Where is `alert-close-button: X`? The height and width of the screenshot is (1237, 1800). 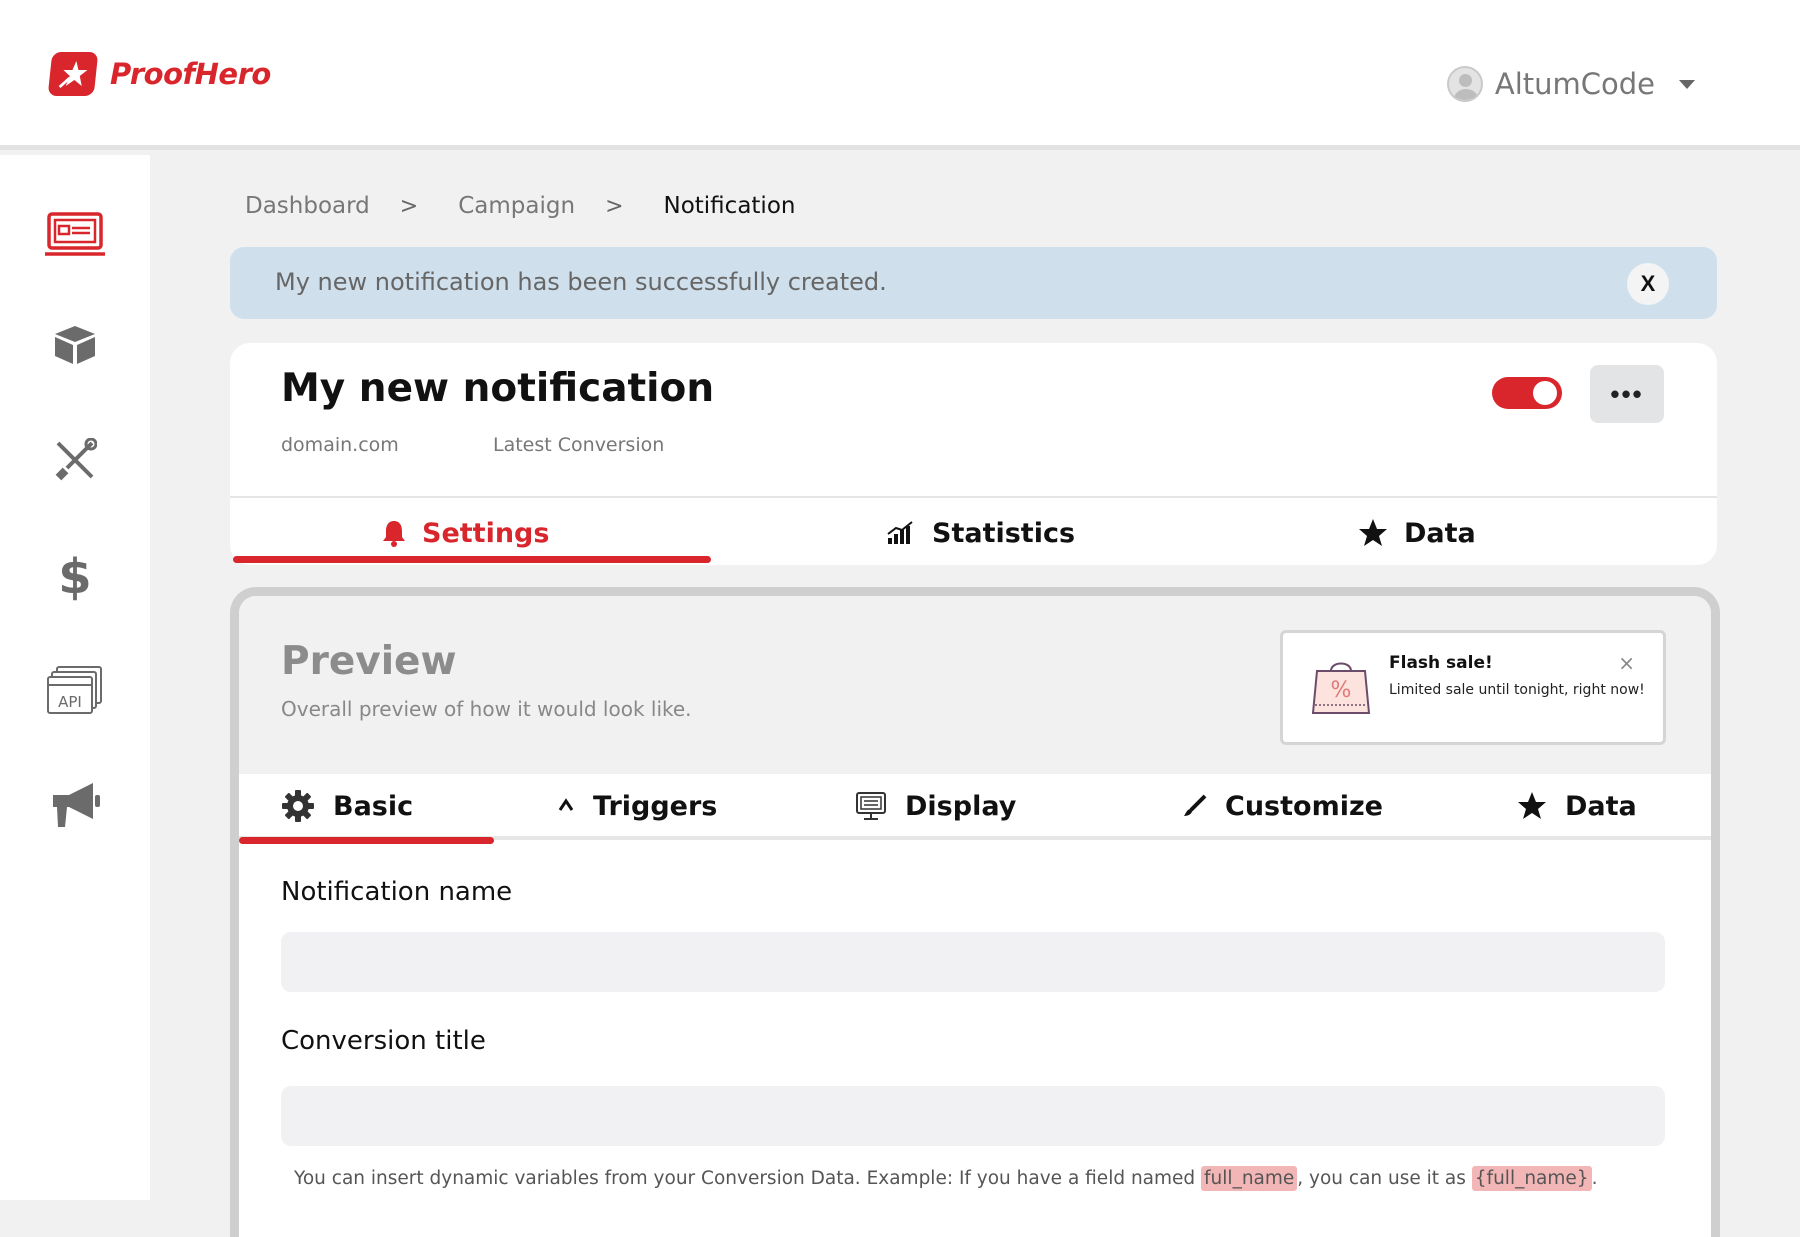
alert-close-button: X is located at coordinates (1648, 284).